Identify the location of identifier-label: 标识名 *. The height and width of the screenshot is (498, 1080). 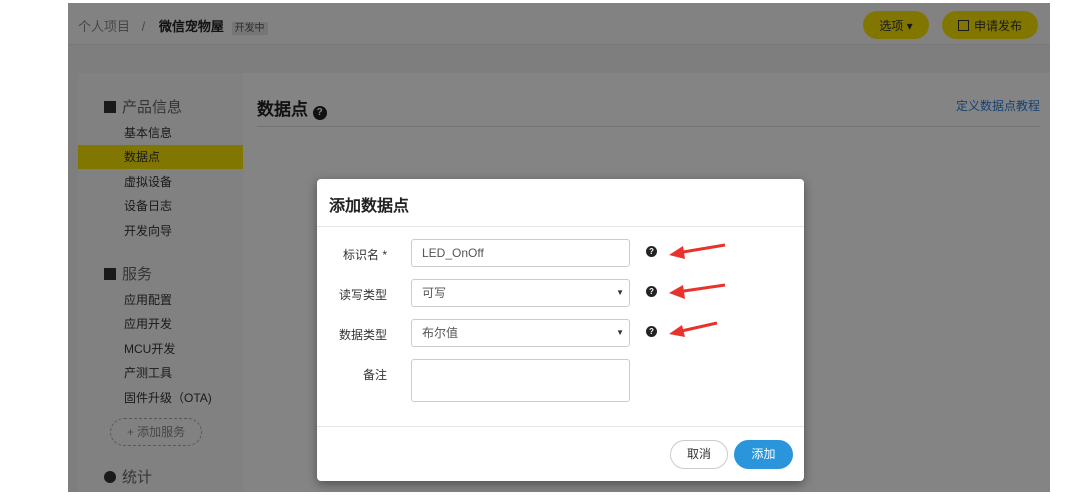
(364, 255).